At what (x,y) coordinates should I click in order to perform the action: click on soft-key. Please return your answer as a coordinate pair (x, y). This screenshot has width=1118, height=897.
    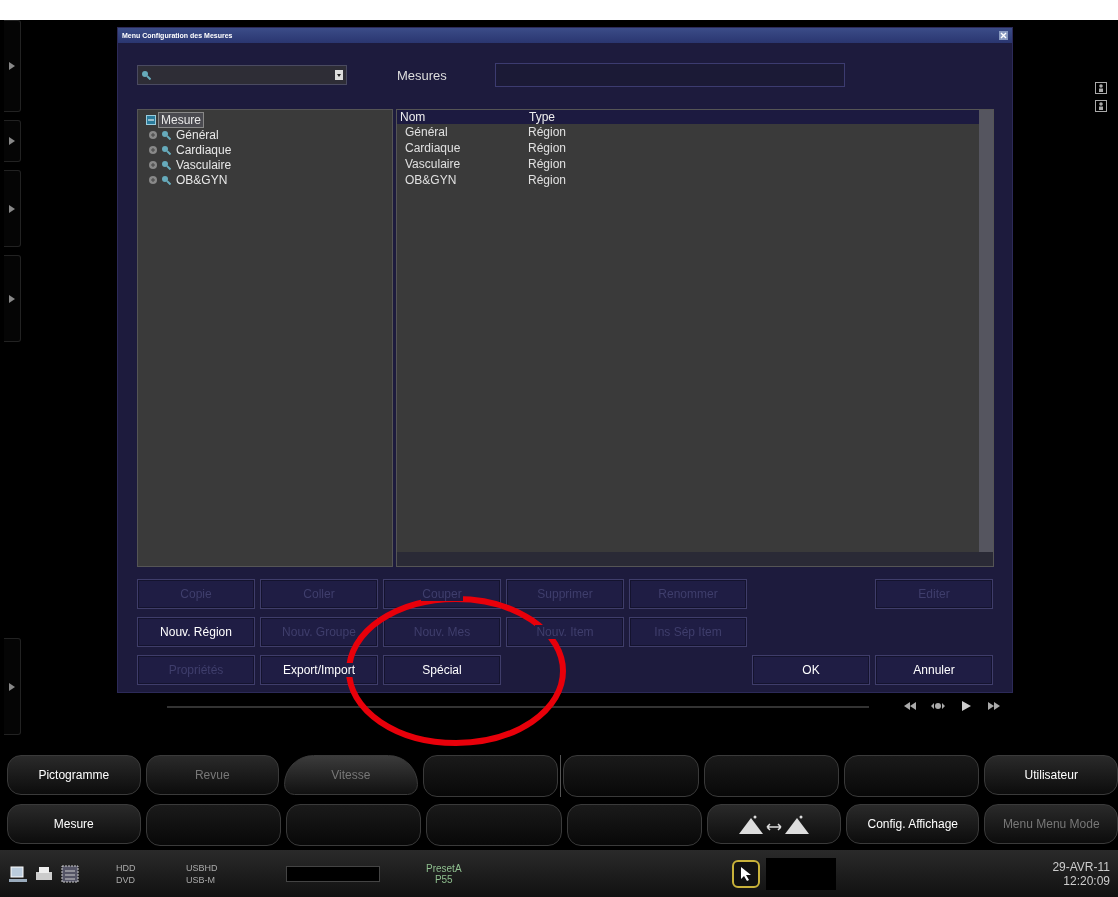
    Looking at the image, I should click on (774, 824).